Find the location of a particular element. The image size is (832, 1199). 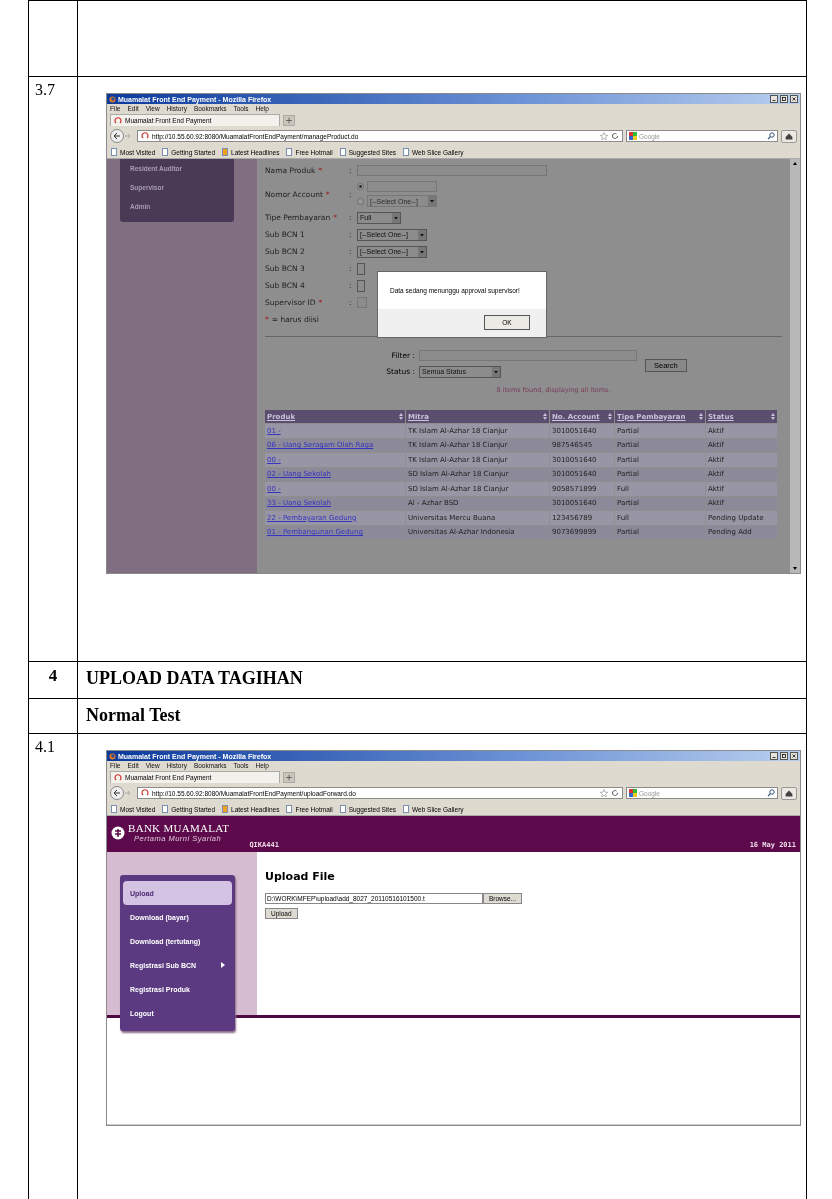

subsection-title: Normal Test is located at coordinates (134, 715).